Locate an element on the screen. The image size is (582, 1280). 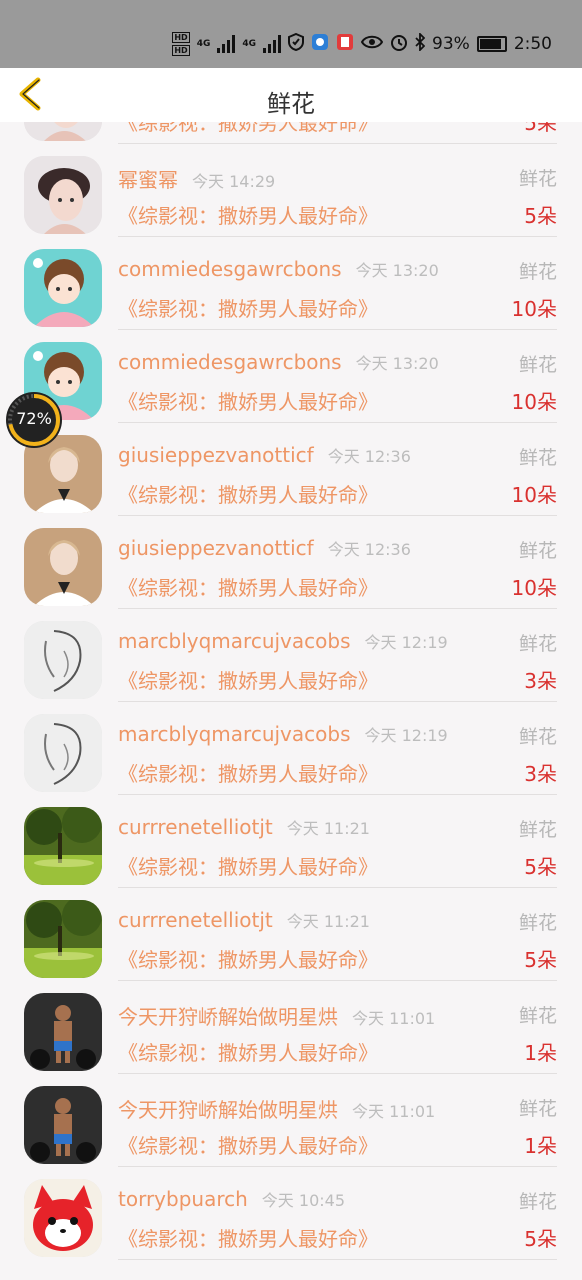
header-bar: 鲜花 is located at coordinates (291, 95).